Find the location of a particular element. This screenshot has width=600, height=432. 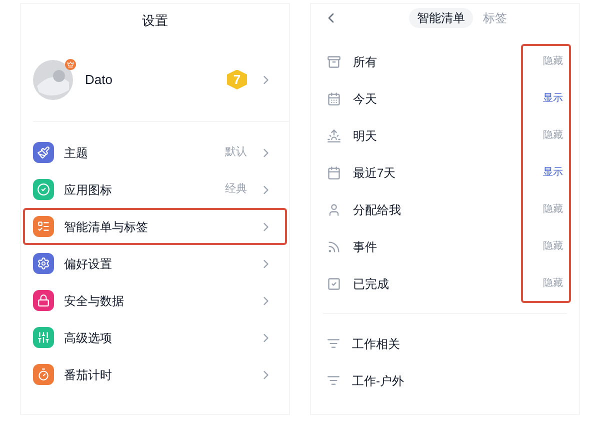

tag-label: 工作相关 is located at coordinates (376, 344).